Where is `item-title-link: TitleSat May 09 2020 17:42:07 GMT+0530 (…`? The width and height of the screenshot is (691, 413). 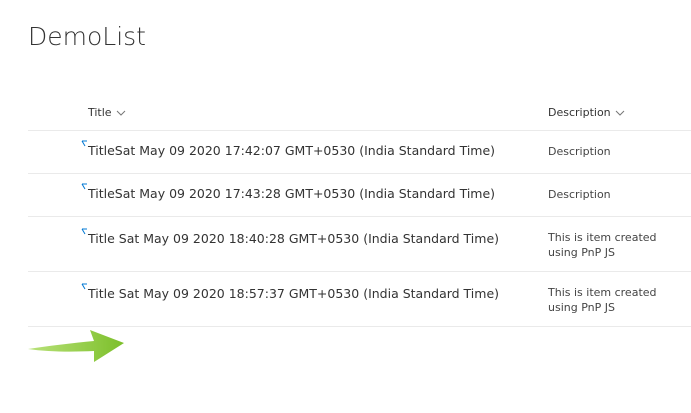
item-title-link: TitleSat May 09 2020 17:42:07 GMT+0530 (… is located at coordinates (291, 150).